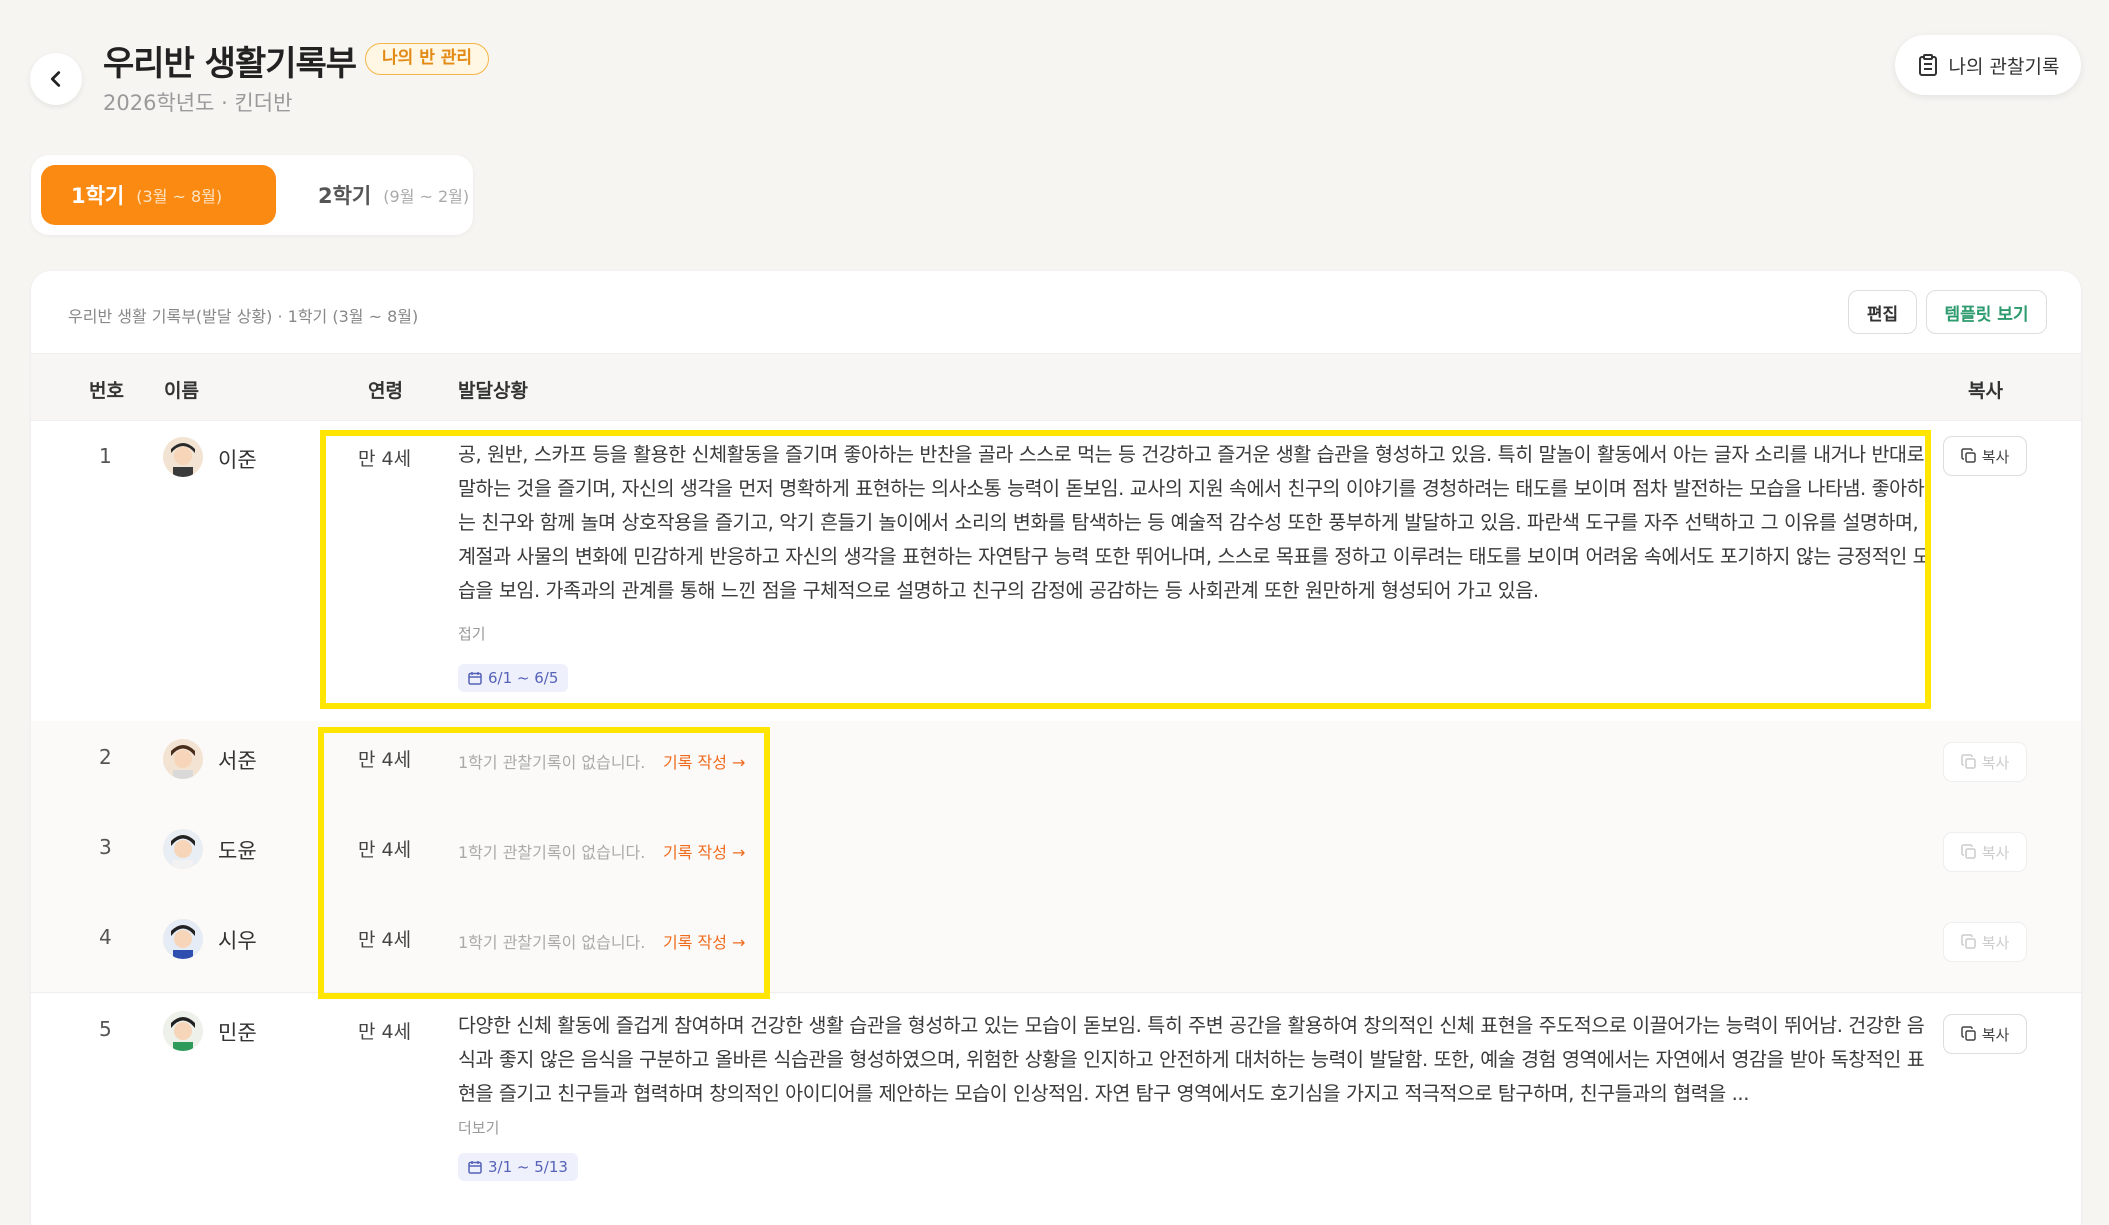 This screenshot has height=1225, width=2109. What do you see at coordinates (237, 761) in the screenshot?
I see `student-name: 서준` at bounding box center [237, 761].